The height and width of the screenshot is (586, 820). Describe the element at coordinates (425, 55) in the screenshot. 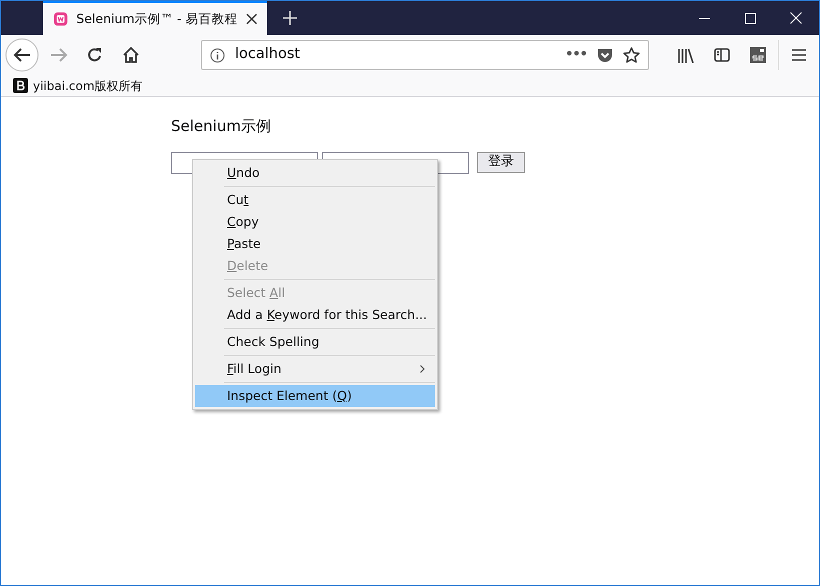

I see `address-bar: localhost •••` at that location.